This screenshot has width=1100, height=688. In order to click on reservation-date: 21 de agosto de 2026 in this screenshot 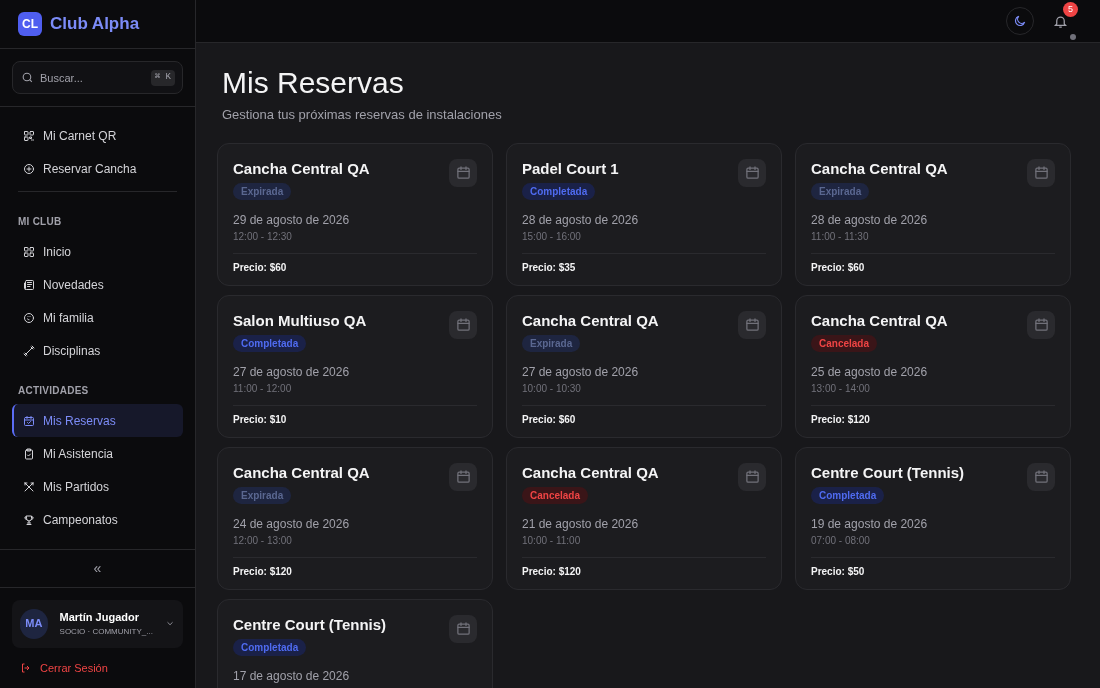, I will do `click(581, 524)`.